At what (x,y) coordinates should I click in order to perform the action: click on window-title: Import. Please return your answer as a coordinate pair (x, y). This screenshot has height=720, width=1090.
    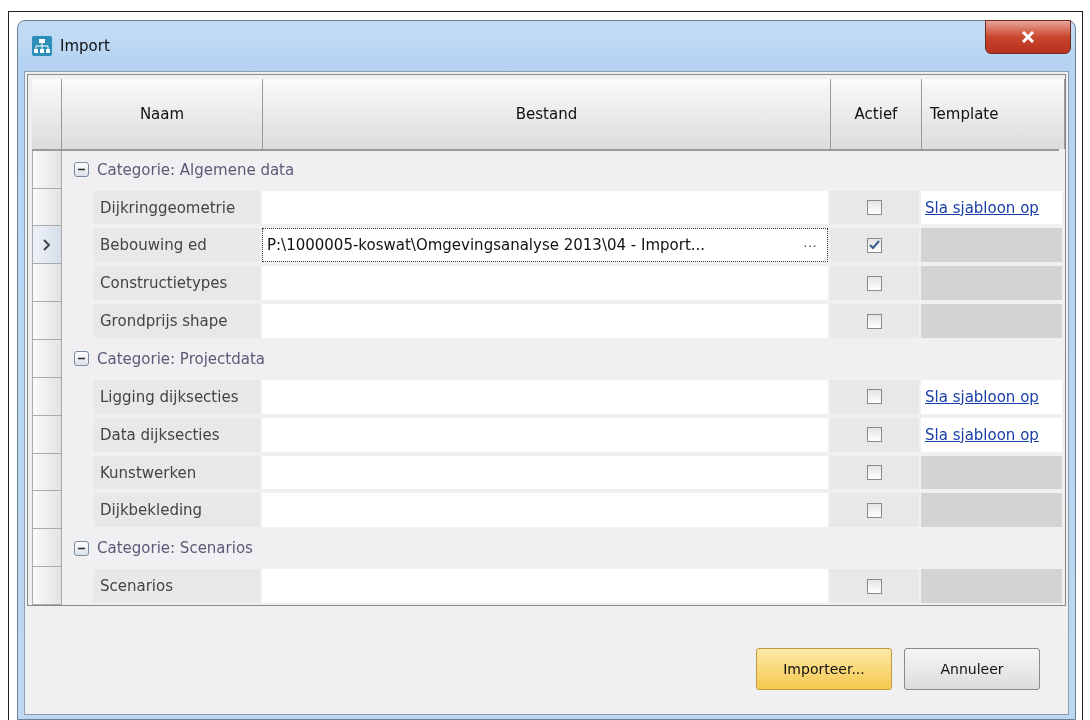
    Looking at the image, I should click on (85, 46).